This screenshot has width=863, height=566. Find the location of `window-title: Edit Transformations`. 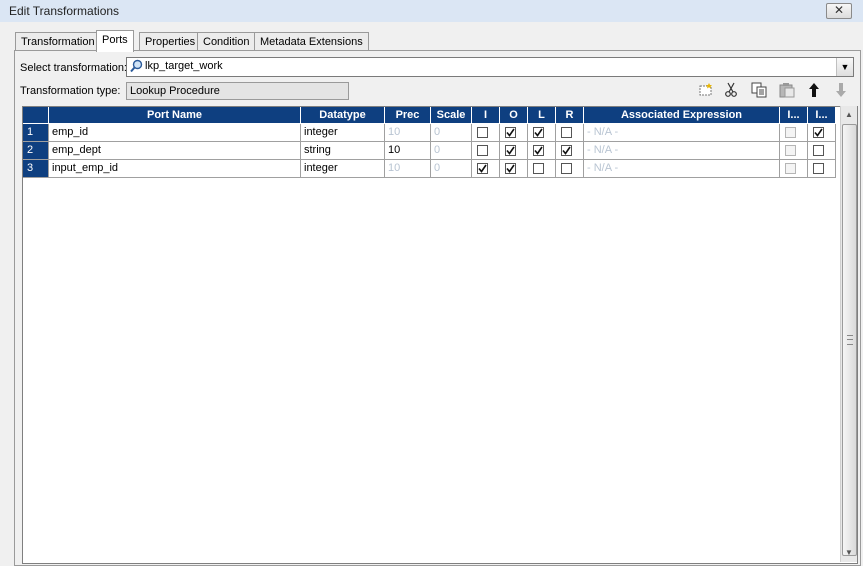

window-title: Edit Transformations is located at coordinates (64, 11).